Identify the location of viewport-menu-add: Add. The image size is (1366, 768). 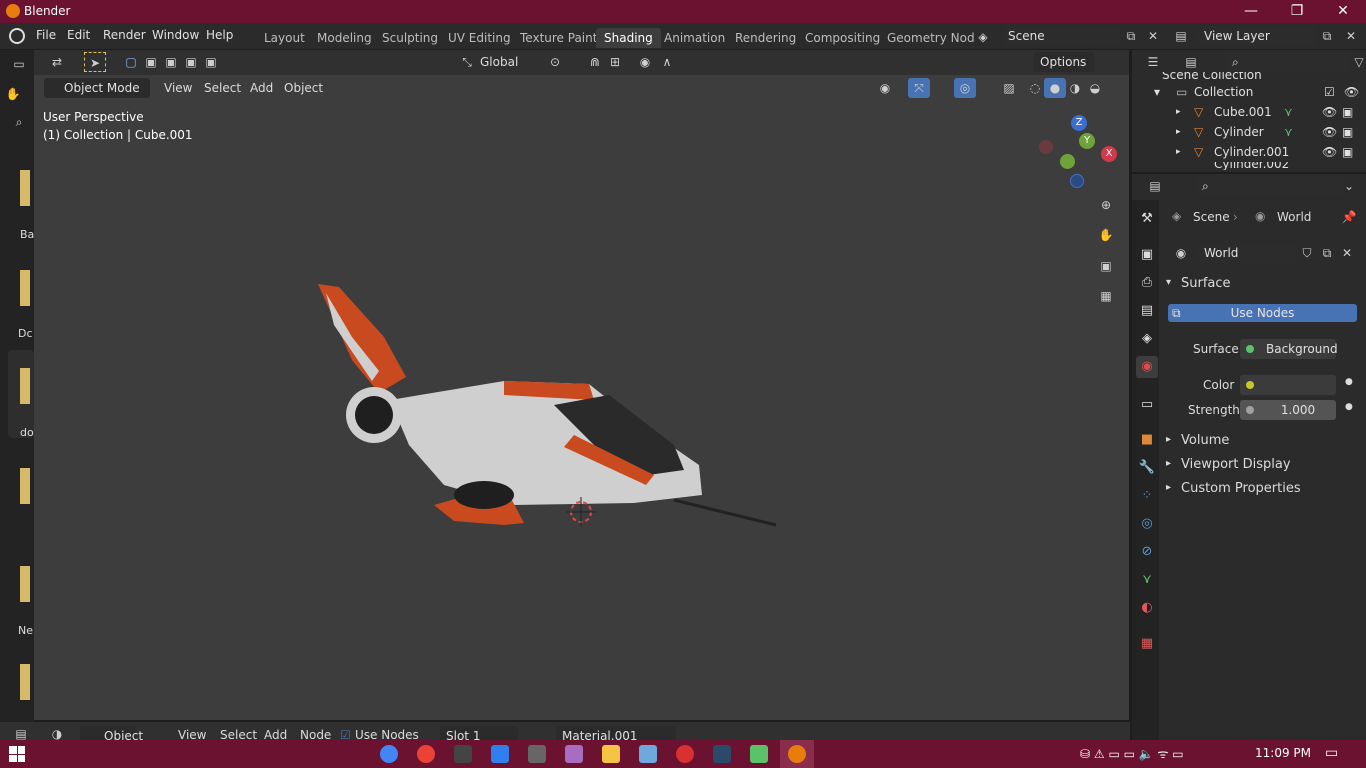
(261, 88).